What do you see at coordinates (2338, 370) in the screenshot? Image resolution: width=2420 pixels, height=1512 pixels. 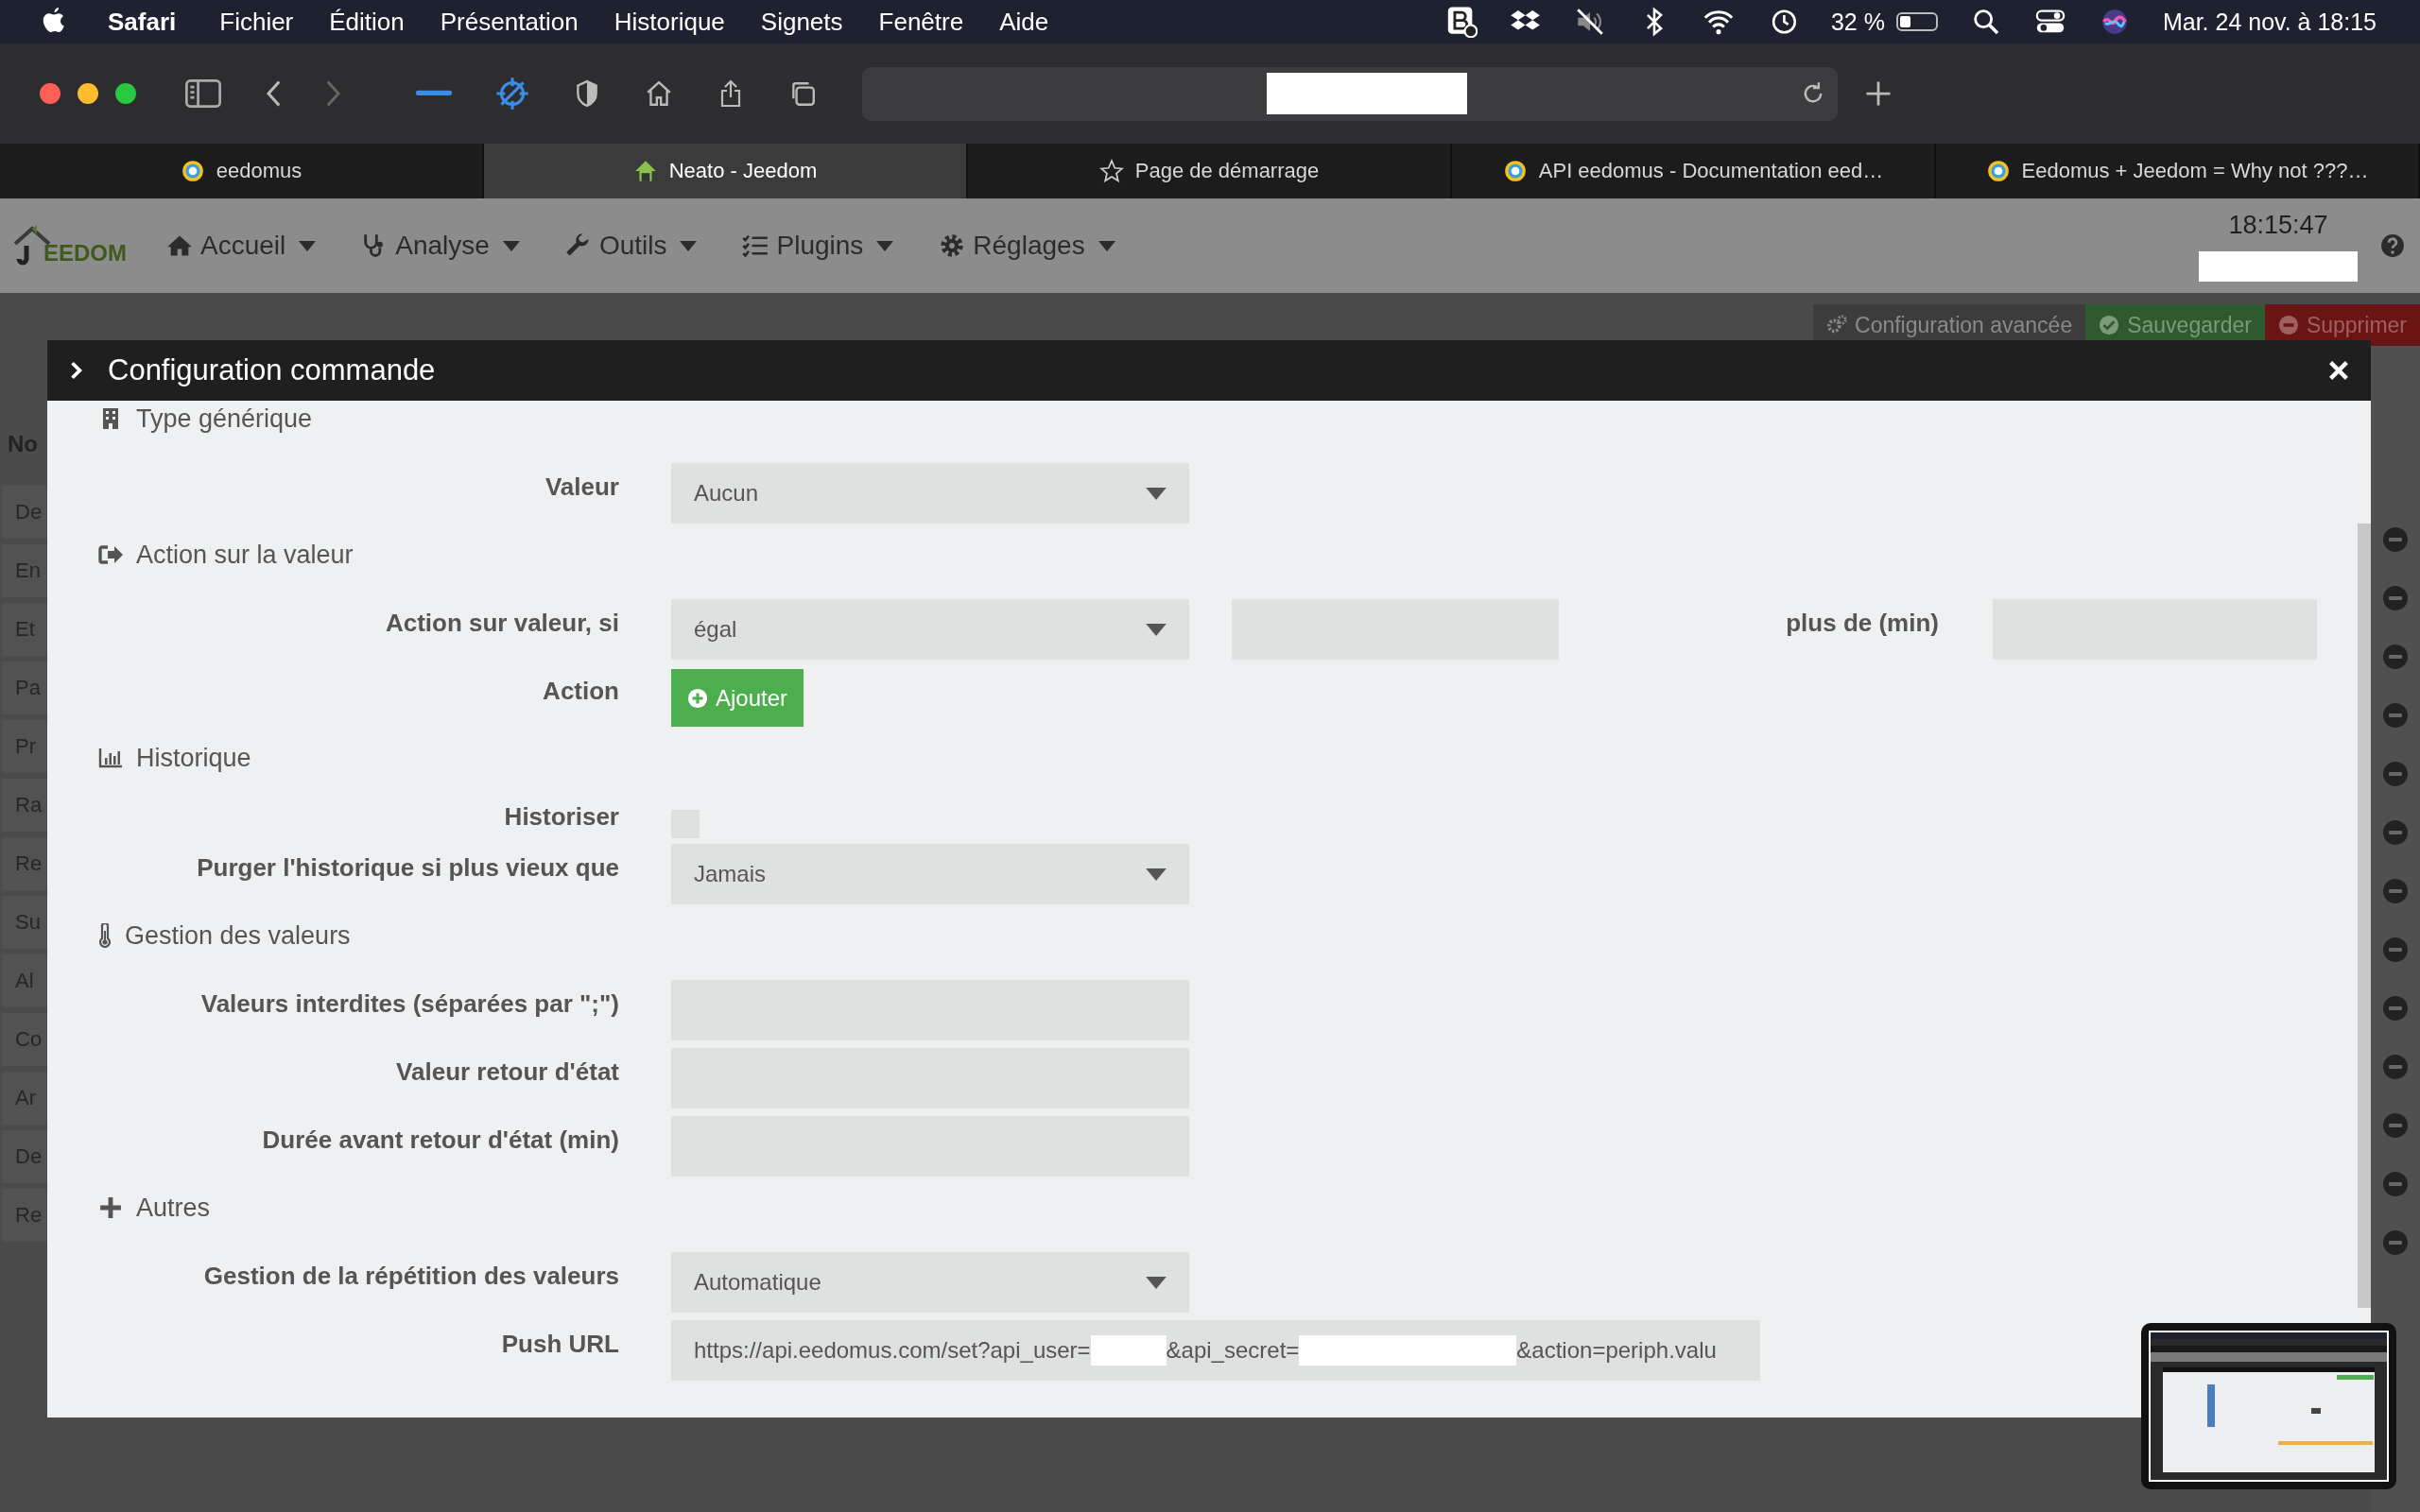 I see `close-icon` at bounding box center [2338, 370].